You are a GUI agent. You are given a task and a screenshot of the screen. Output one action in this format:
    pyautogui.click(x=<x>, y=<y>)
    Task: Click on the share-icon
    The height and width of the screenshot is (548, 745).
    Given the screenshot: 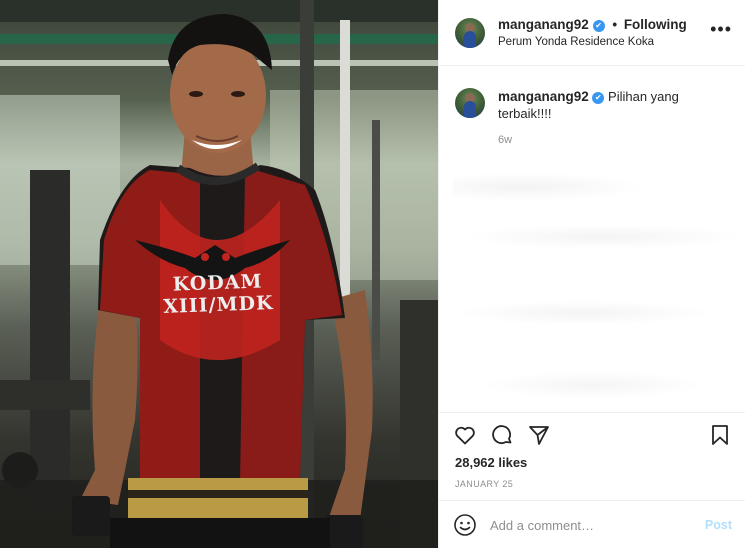 What is the action you would take?
    pyautogui.click(x=539, y=435)
    